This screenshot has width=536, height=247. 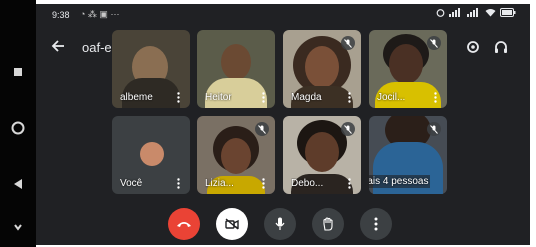 I want to click on recent-apps-button, so click(x=18, y=72).